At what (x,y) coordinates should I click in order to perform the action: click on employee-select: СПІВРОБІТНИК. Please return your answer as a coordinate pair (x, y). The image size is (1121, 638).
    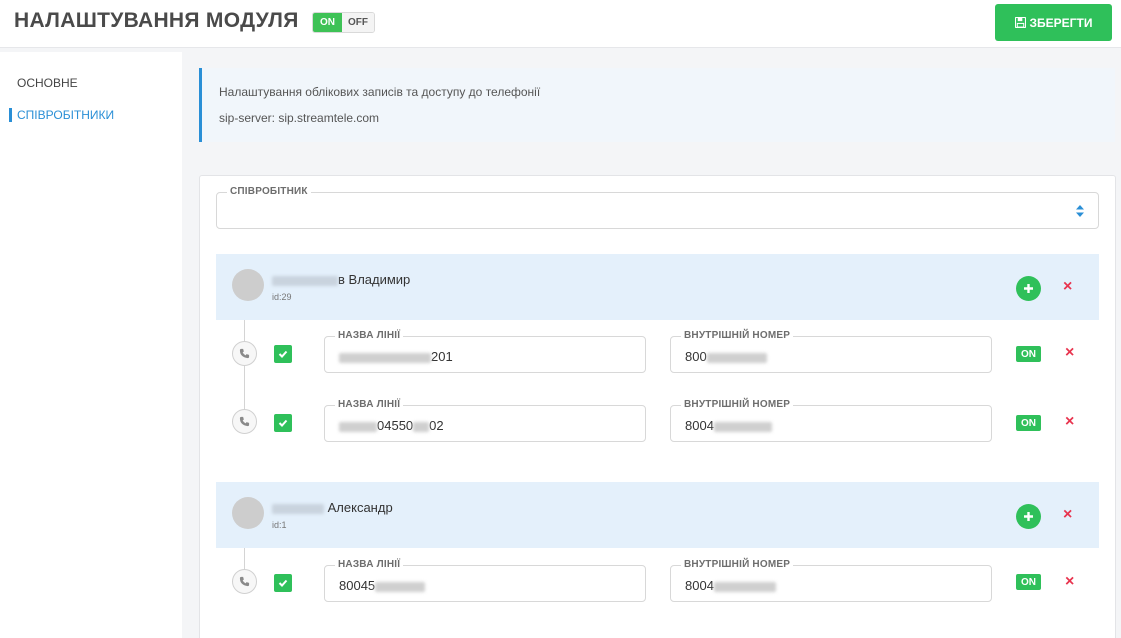
    Looking at the image, I should click on (657, 207).